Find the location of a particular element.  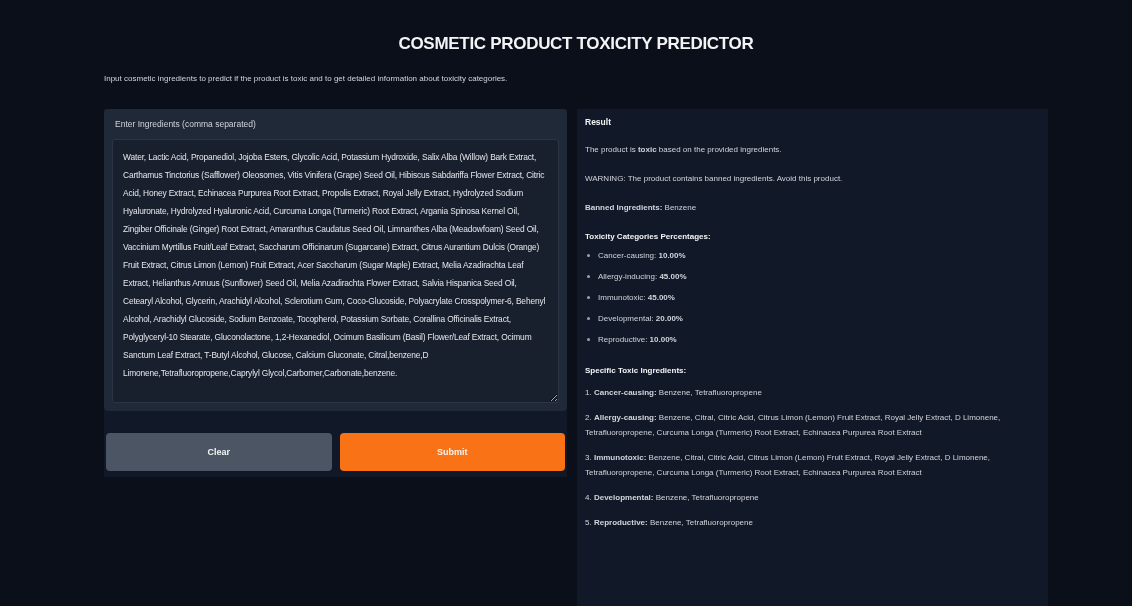

toxic-ingredient-text: 4. Developmental: Benzene, Tetrafluoropropene is located at coordinates (672, 498).